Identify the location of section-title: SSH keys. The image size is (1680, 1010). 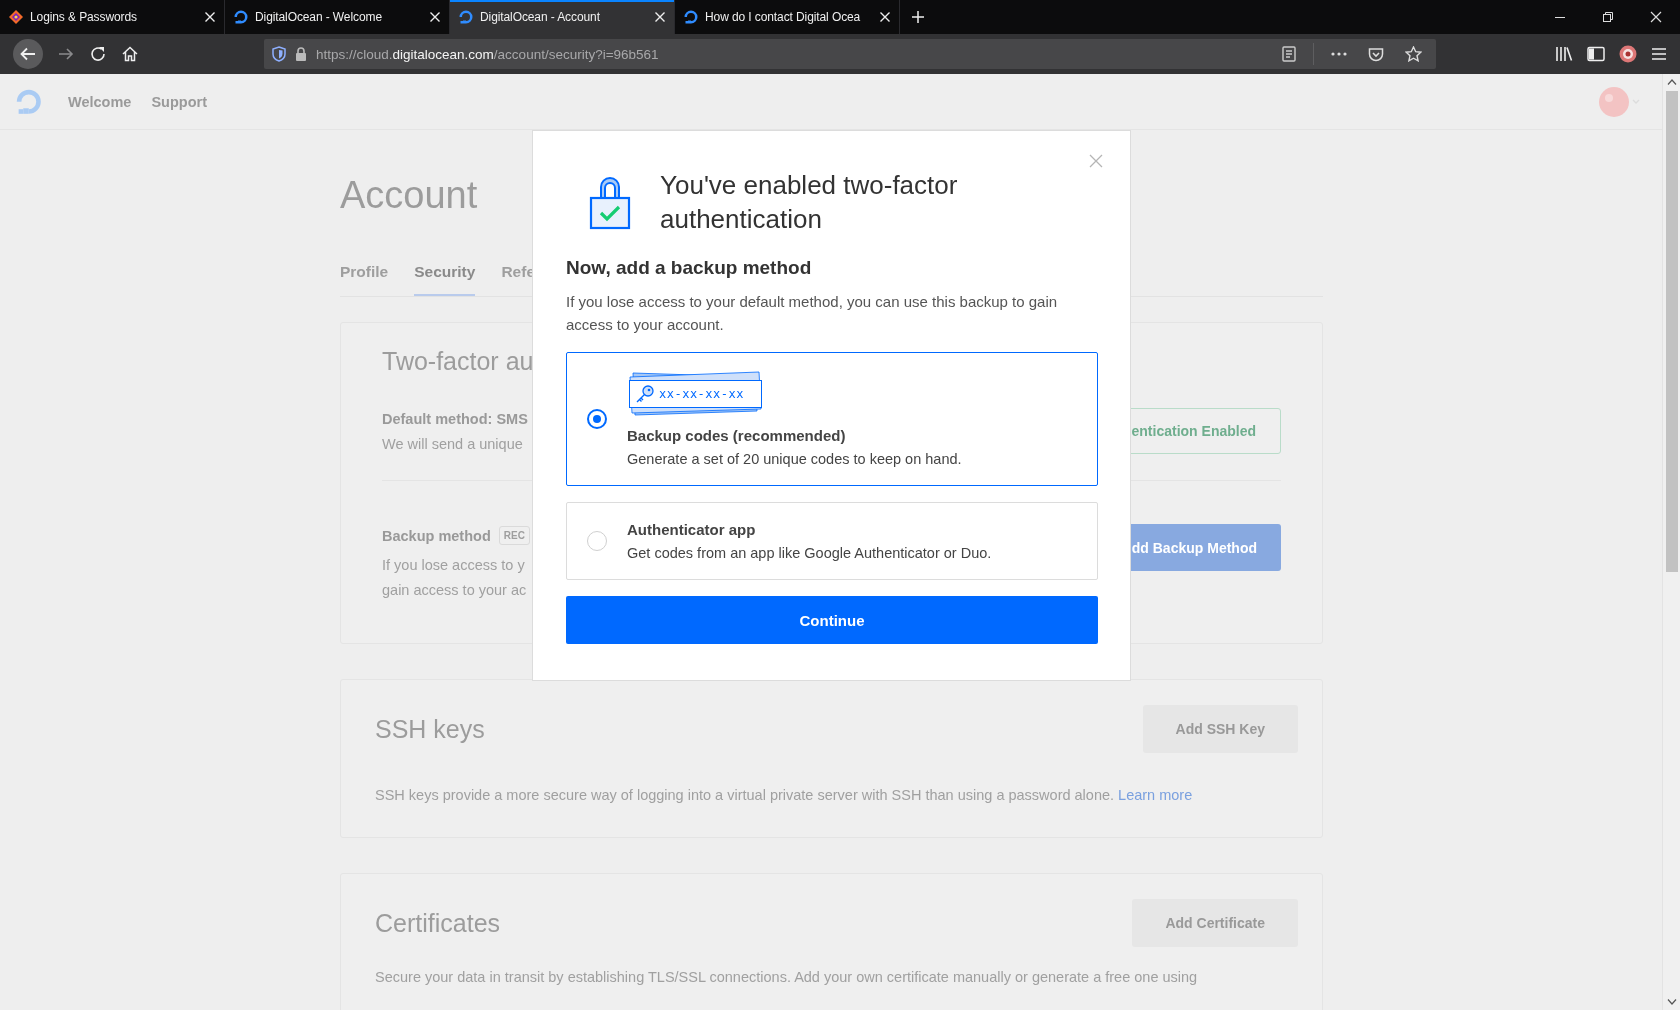
(430, 729).